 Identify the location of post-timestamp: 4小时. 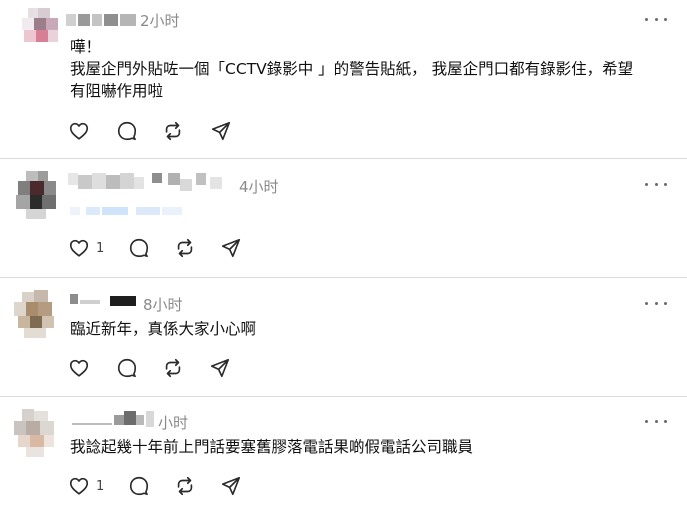
(259, 187).